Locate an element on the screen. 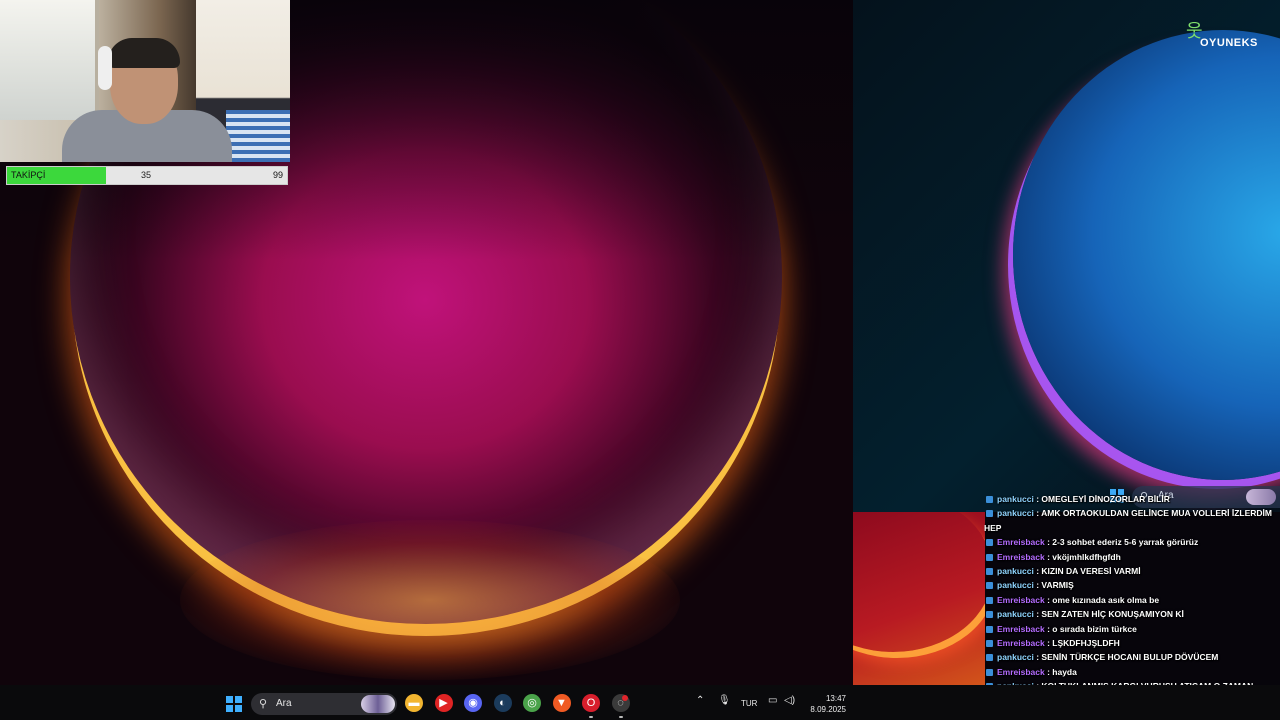 The image size is (1280, 720). chrome-icon: ◎ is located at coordinates (532, 703).